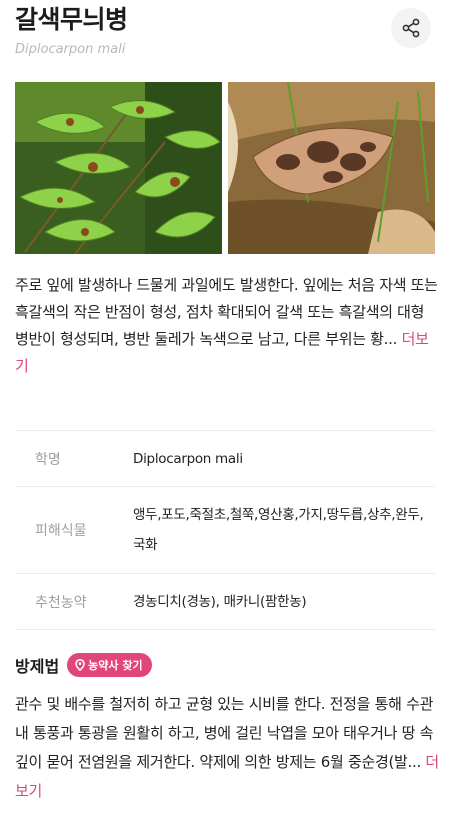 The height and width of the screenshot is (825, 450). I want to click on info-row-host-plants: 피해식물 앵두,포도,죽절초,철쭉,영산홍,가지,땅두릅,상추,완두,국화, so click(225, 530).